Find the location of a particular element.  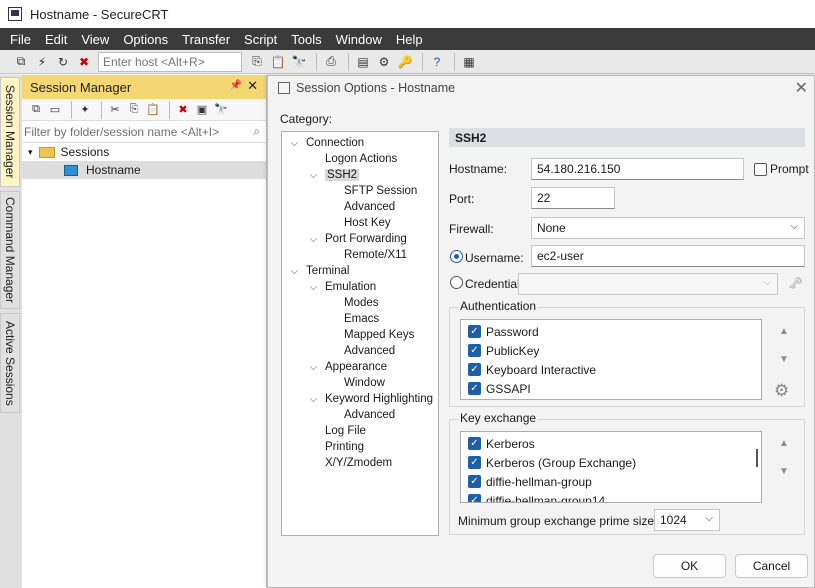

prompt-checkbox: Prompt is located at coordinates (781, 169).